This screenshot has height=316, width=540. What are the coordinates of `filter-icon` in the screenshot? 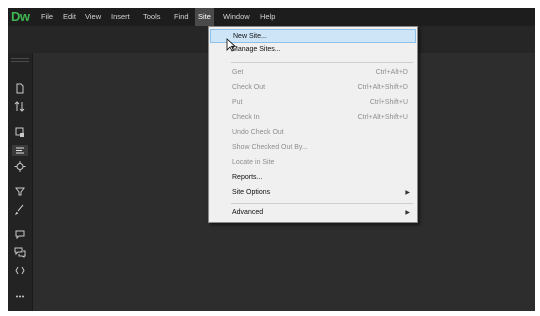 It's located at (20, 191).